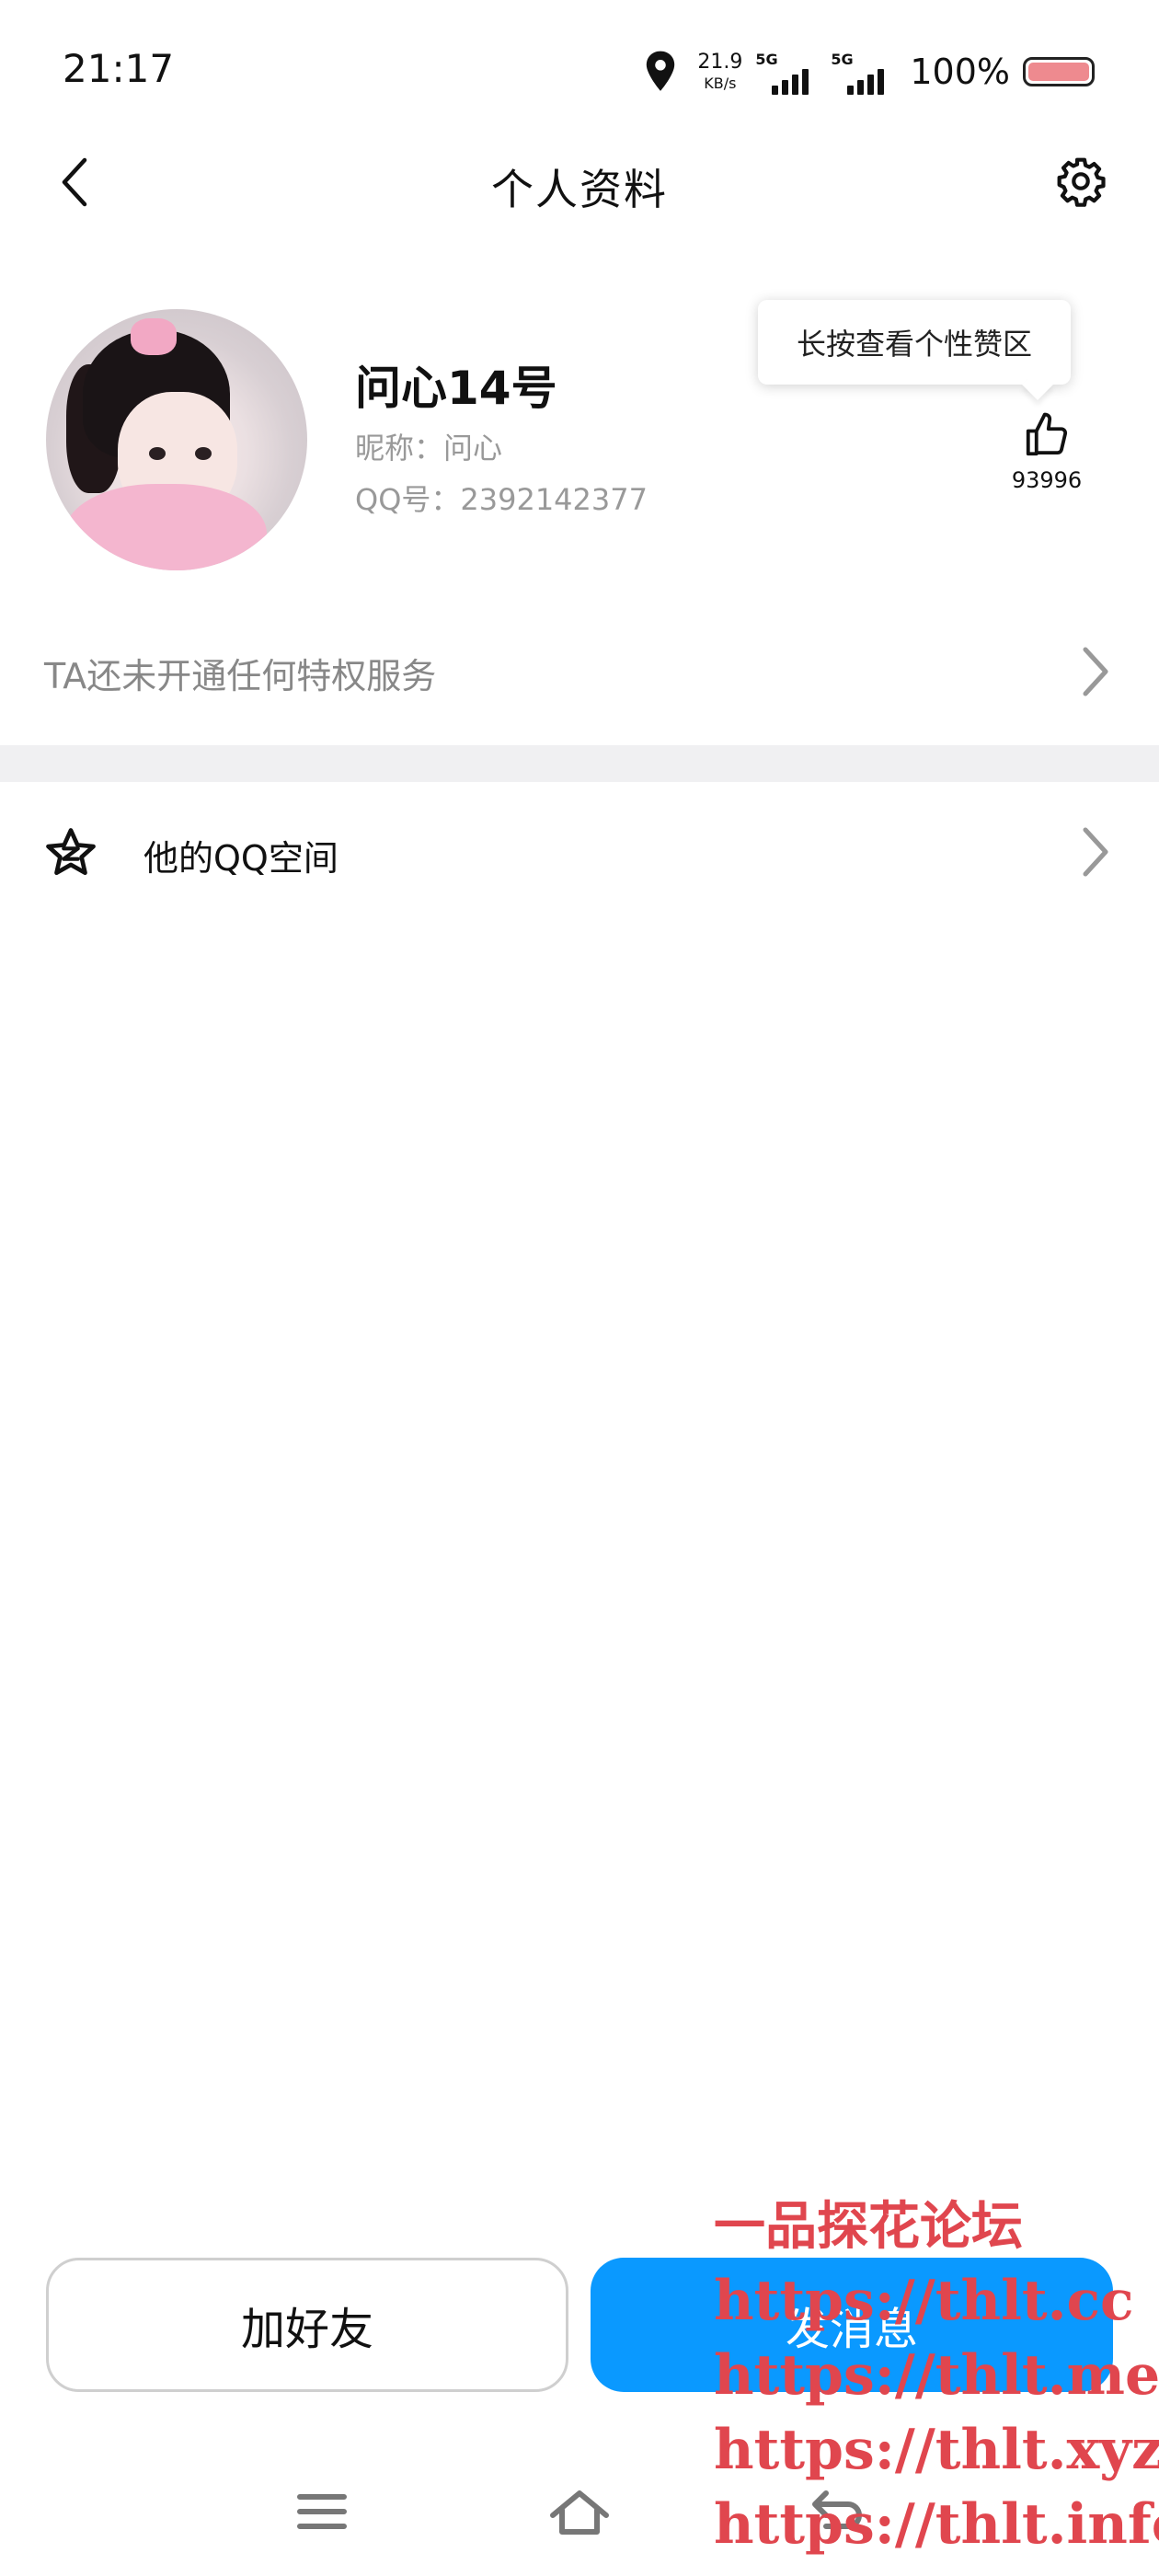 This screenshot has width=1159, height=2576. What do you see at coordinates (720, 62) in the screenshot?
I see `network-speed-value: 21.9` at bounding box center [720, 62].